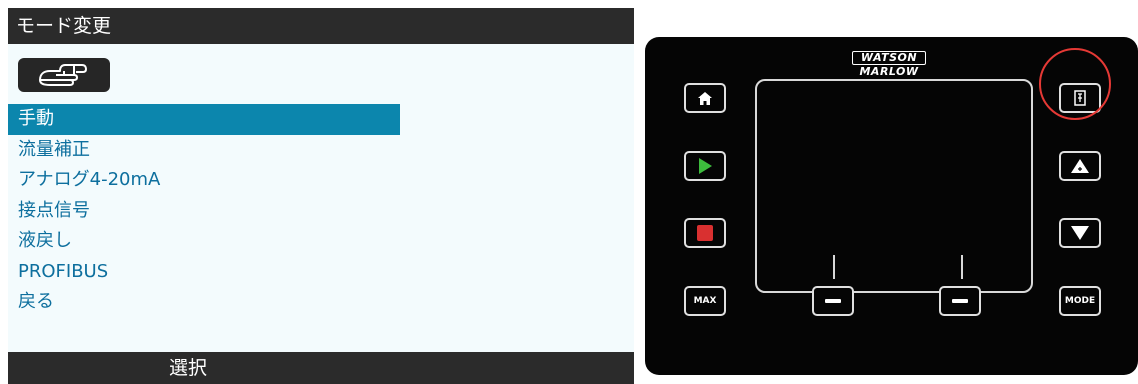 The image size is (1138, 384). I want to click on menu-item-manual: 手動, so click(204, 119).